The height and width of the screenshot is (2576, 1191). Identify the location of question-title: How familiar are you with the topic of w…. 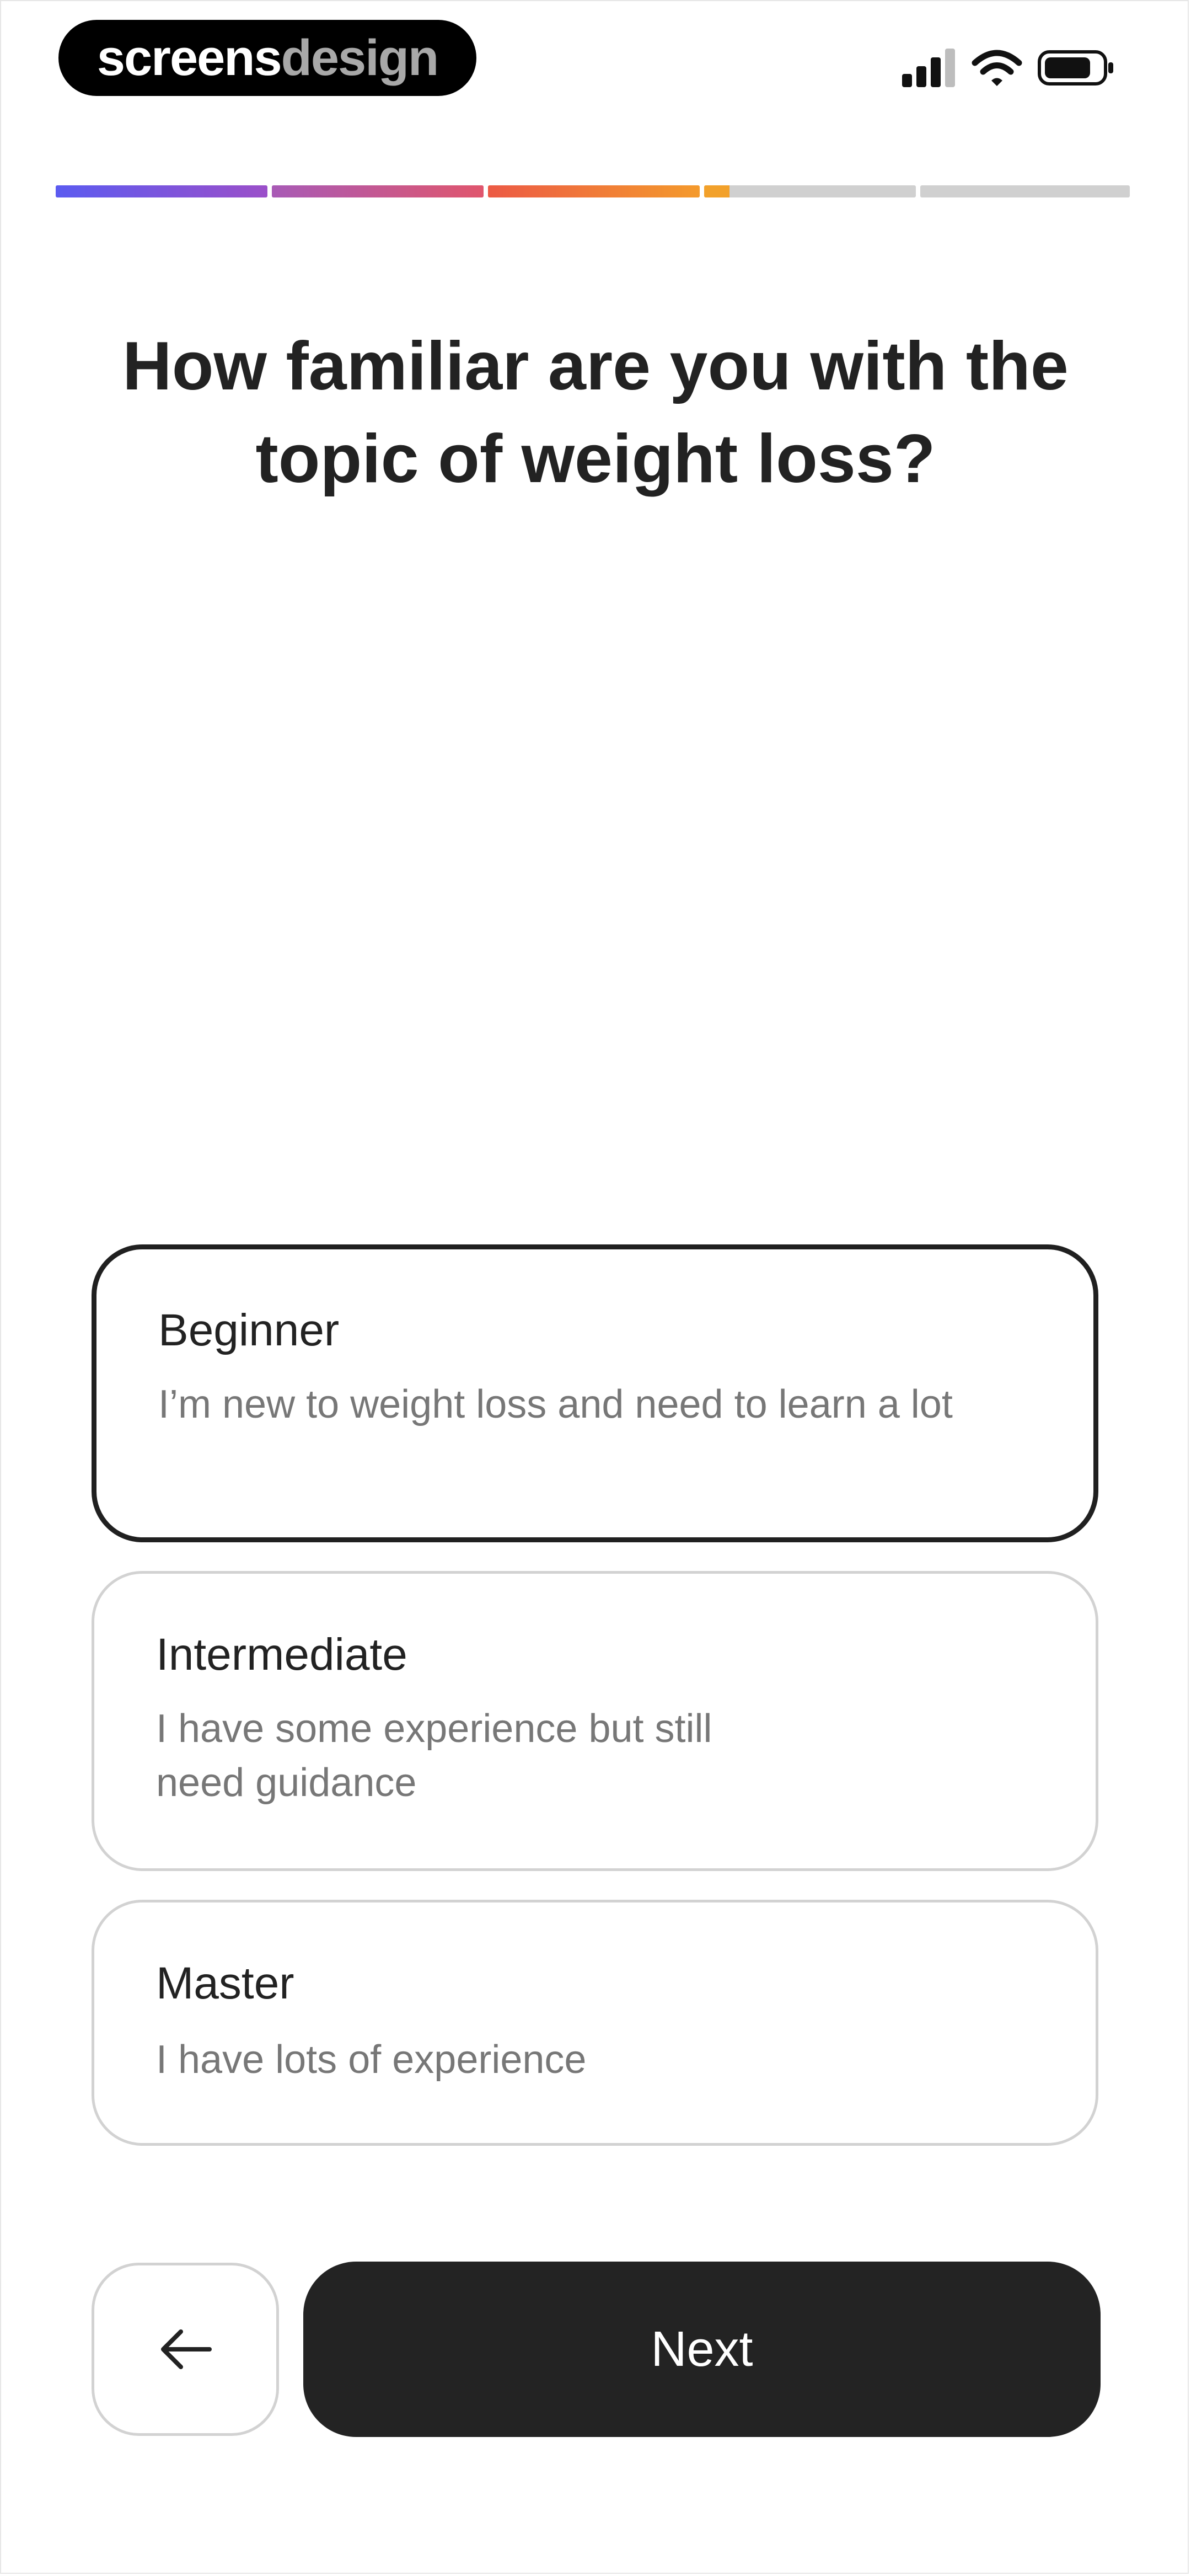
(595, 412).